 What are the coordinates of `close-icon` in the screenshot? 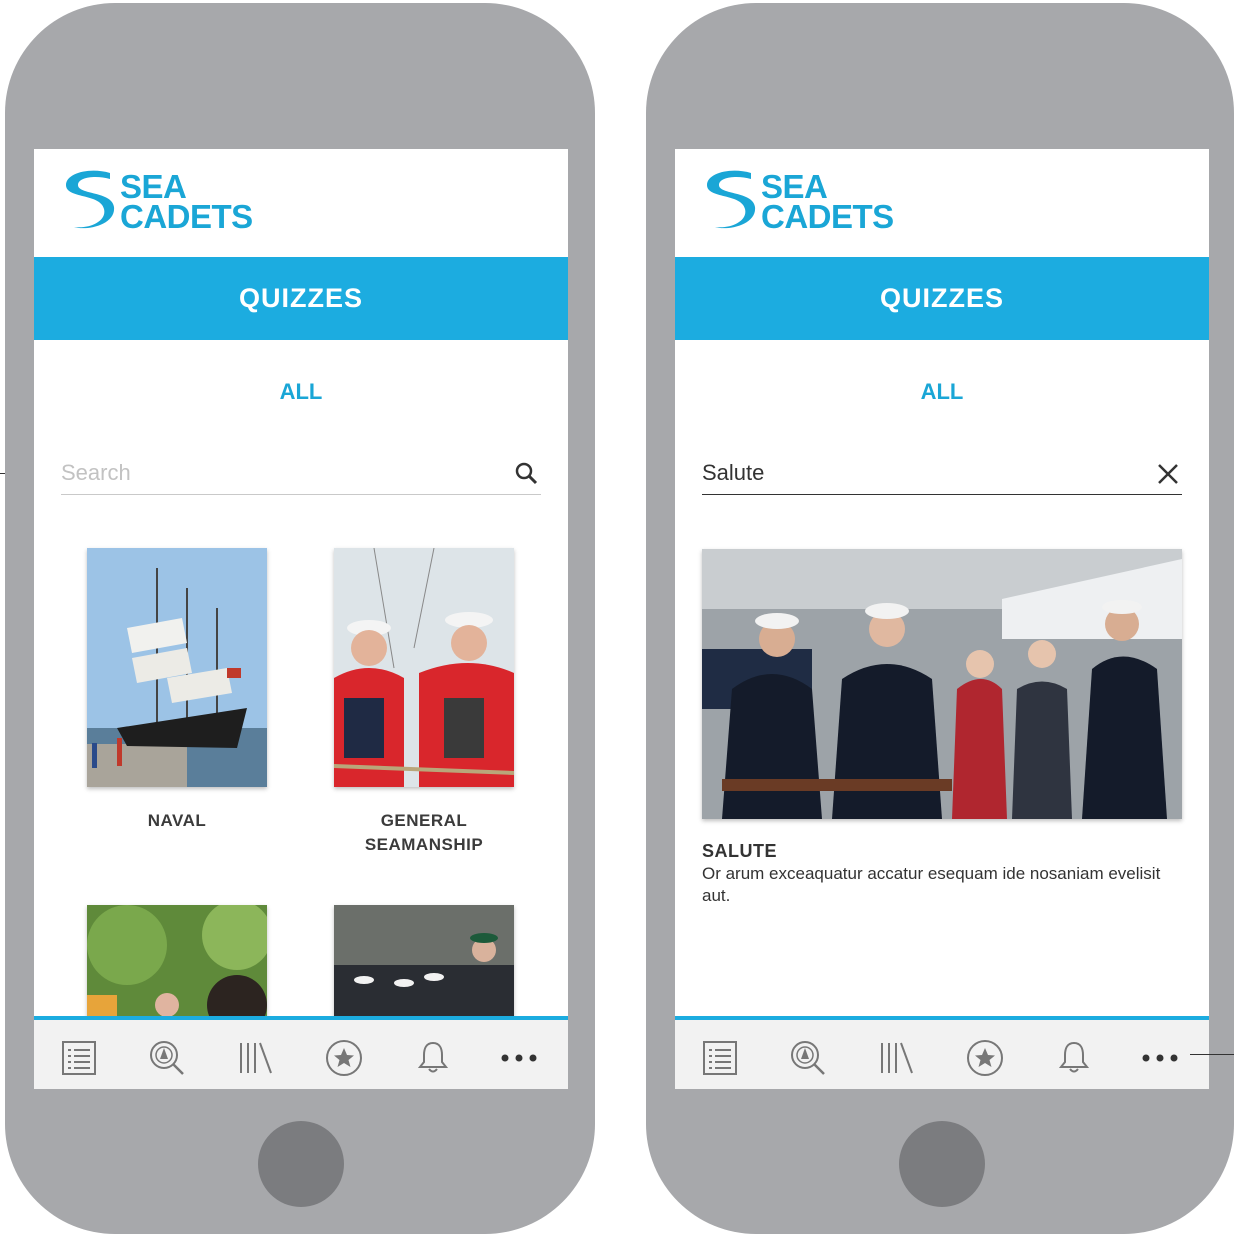 It's located at (1168, 474).